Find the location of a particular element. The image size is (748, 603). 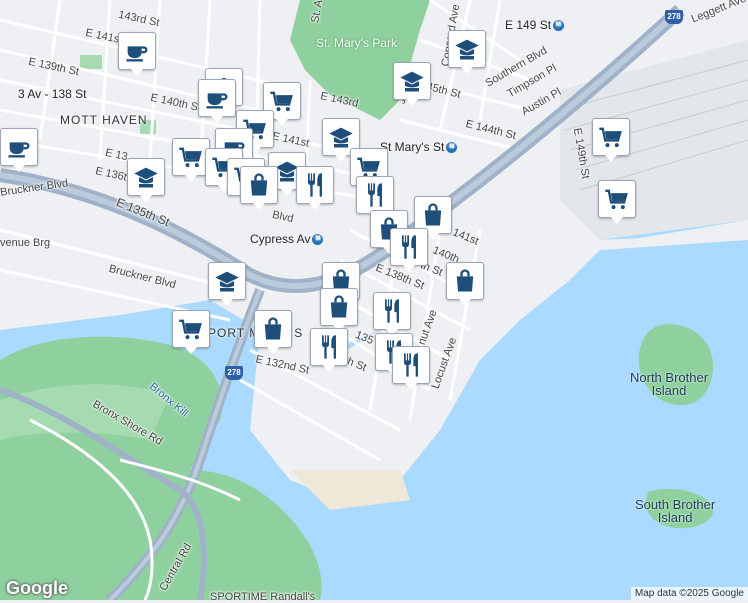

subway-station-label: E 149 St M is located at coordinates (535, 25).